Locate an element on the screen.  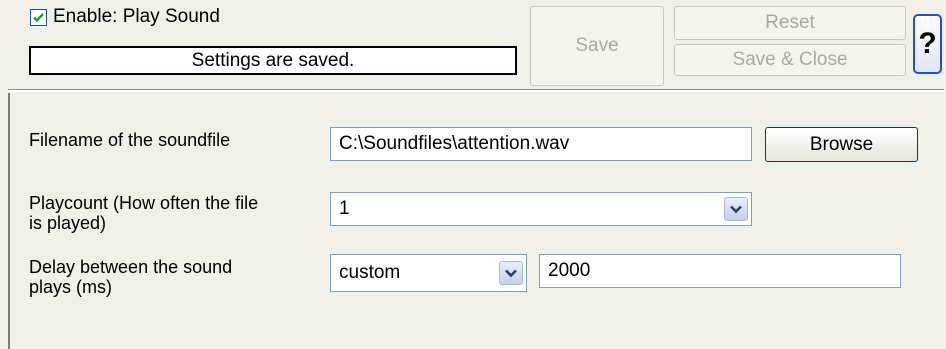
checkbox-box is located at coordinates (38, 17).